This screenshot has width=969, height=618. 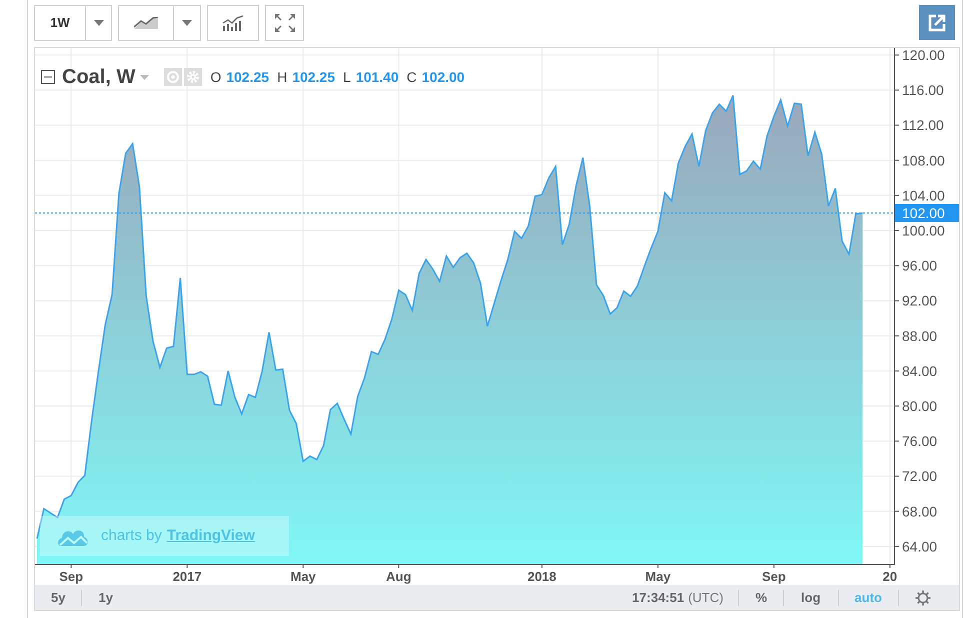 I want to click on fullscreen-button, so click(x=284, y=23).